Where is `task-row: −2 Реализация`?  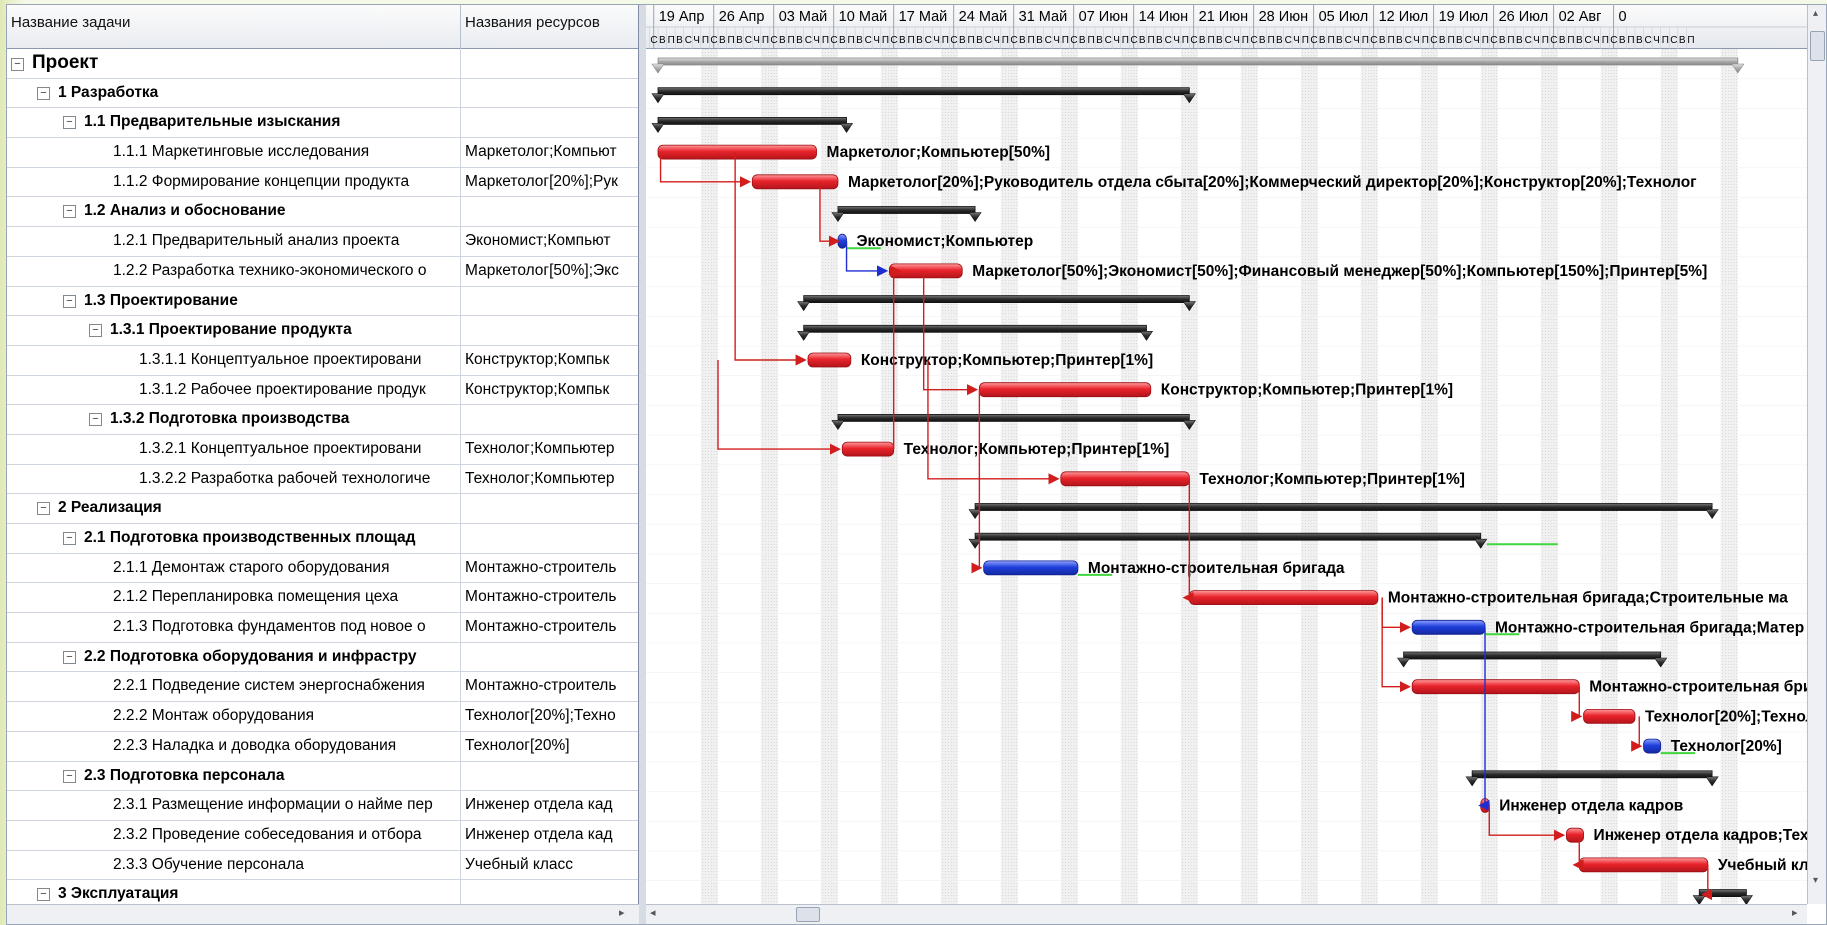
task-row: −2 Реализация is located at coordinates (322, 509).